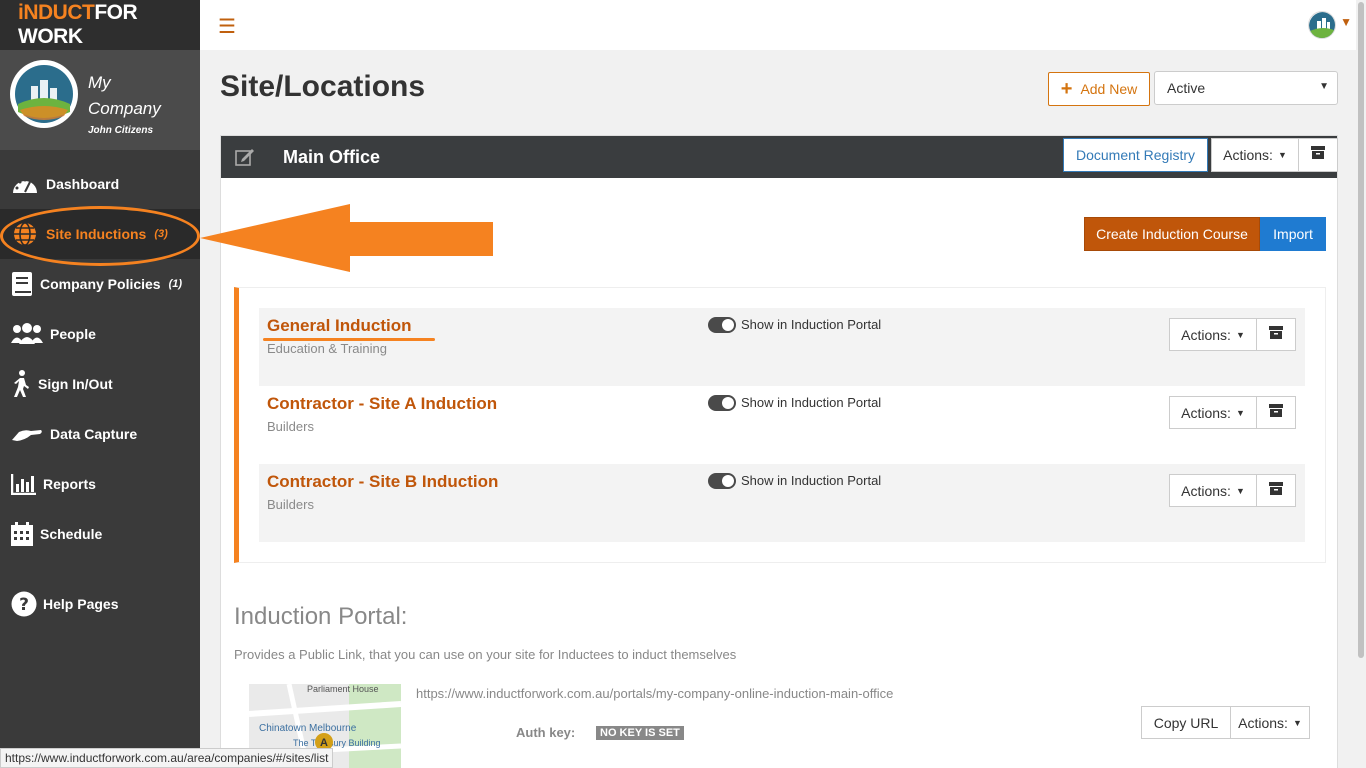 The width and height of the screenshot is (1366, 768). Describe the element at coordinates (1109, 89) in the screenshot. I see `add-new-label: Add New` at that location.